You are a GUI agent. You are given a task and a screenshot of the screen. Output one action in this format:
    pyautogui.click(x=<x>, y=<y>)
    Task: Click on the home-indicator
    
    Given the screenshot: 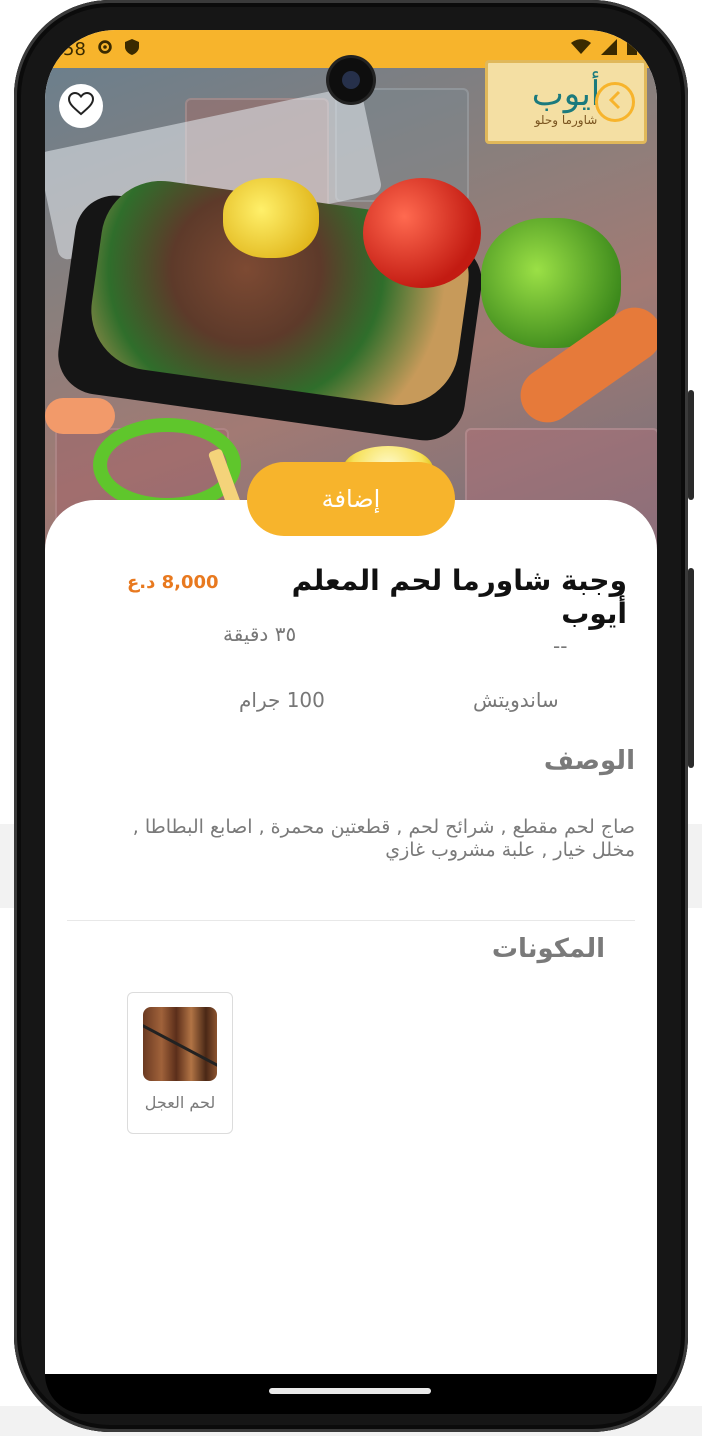 What is the action you would take?
    pyautogui.click(x=350, y=1391)
    